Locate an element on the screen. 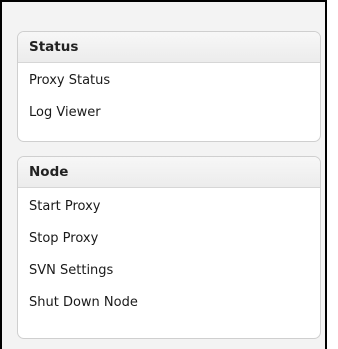  menu-item-proxy-status: Proxy Status is located at coordinates (169, 81).